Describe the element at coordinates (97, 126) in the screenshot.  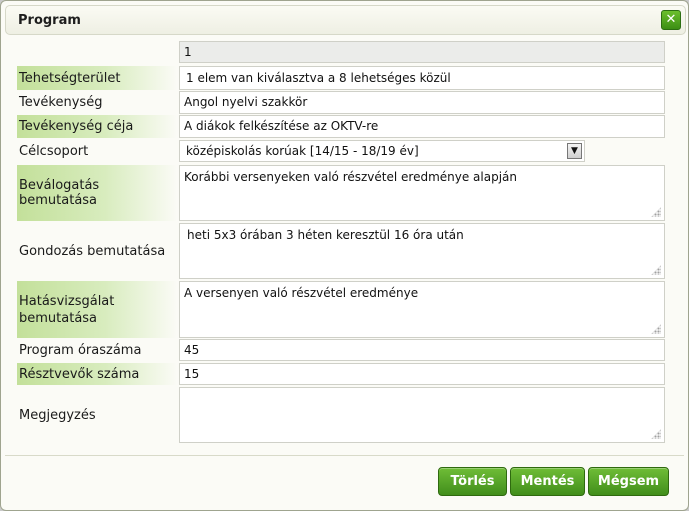
I see `activity-goal-label: Tevékenység céja` at that location.